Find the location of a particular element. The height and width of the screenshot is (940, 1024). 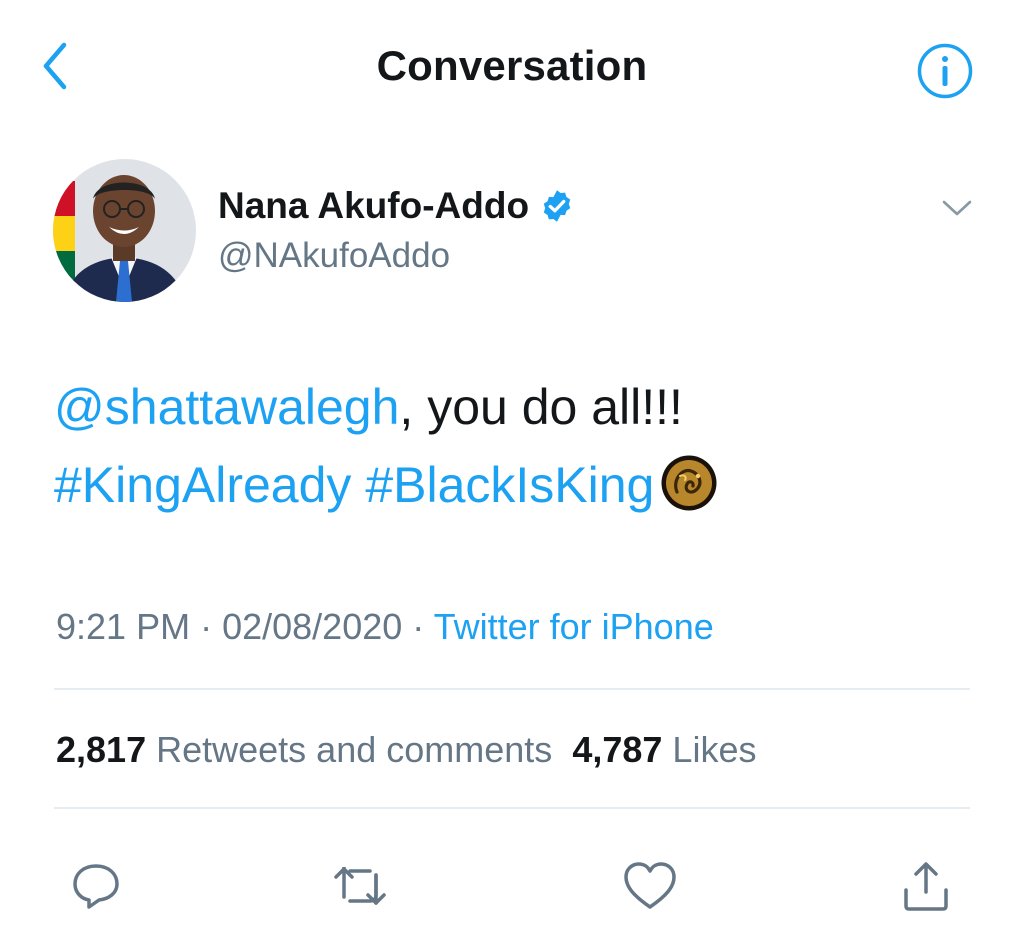

author-name-row: Nana Akufo-Addo is located at coordinates (396, 206).